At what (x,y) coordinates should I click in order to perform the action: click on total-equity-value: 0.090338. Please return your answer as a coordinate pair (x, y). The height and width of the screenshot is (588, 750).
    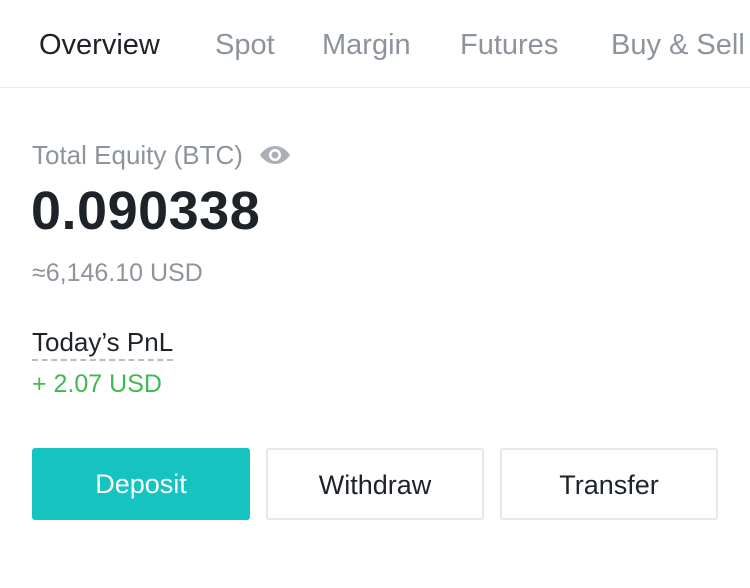
    Looking at the image, I should click on (146, 211).